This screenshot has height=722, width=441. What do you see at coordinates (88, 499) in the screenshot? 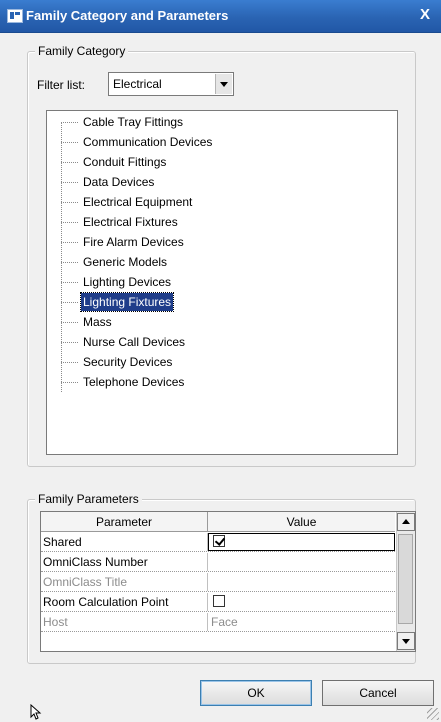
I see `family-parameters-label: Family Parameters` at bounding box center [88, 499].